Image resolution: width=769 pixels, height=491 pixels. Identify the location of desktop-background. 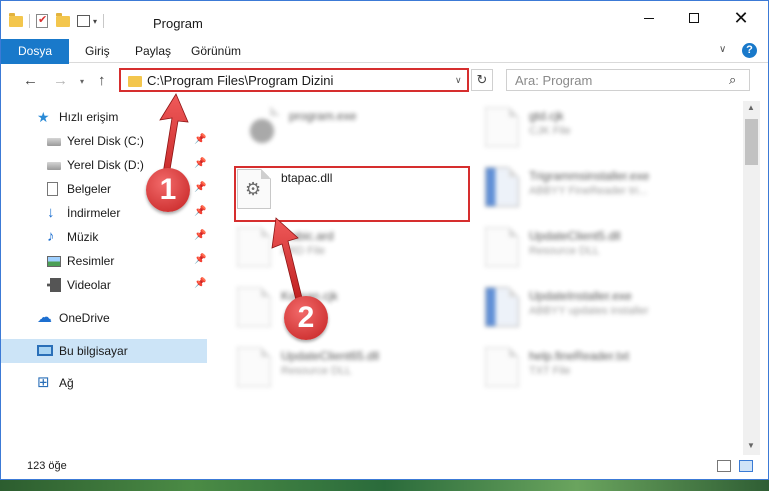
(384, 485).